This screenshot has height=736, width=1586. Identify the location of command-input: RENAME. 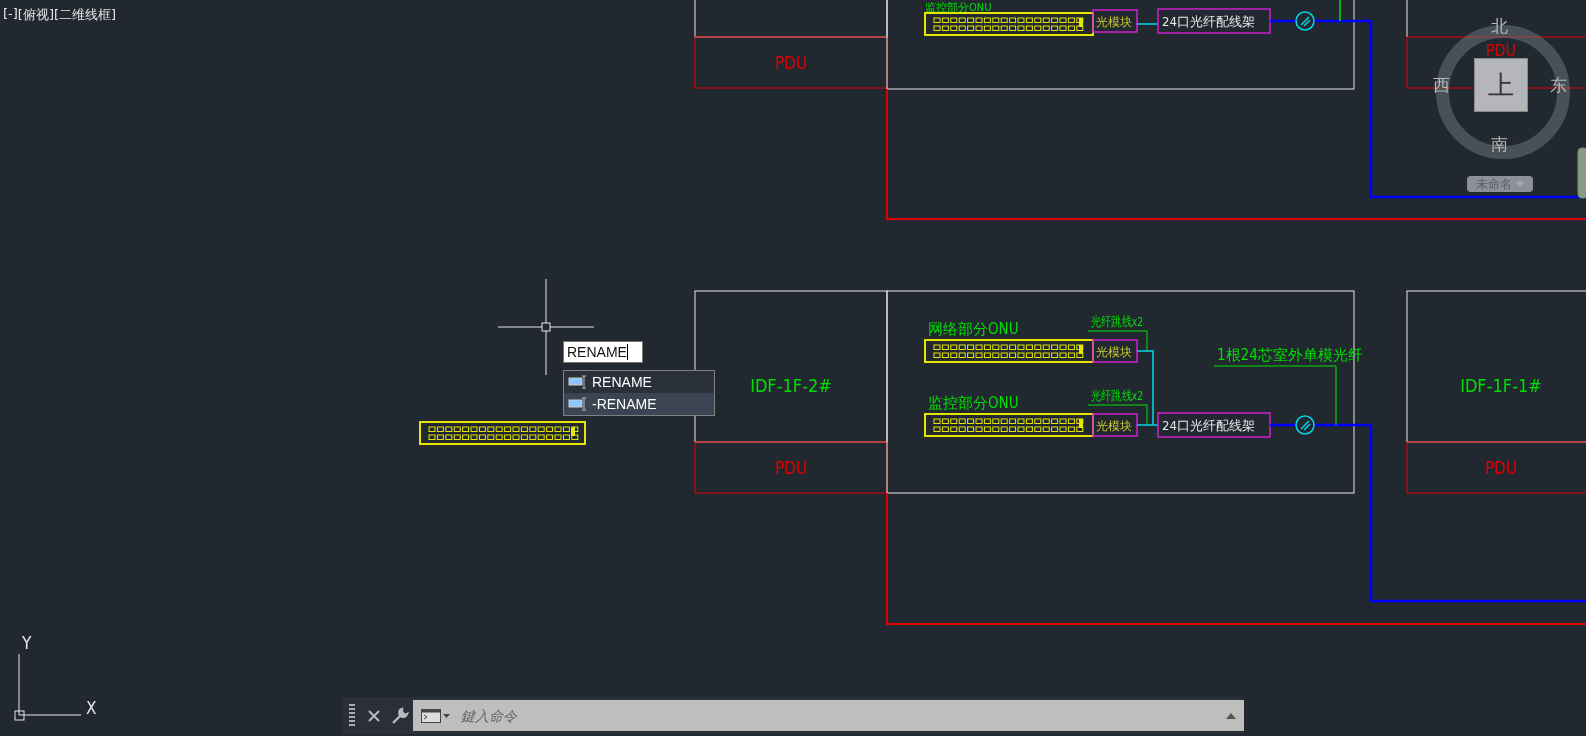
(603, 352).